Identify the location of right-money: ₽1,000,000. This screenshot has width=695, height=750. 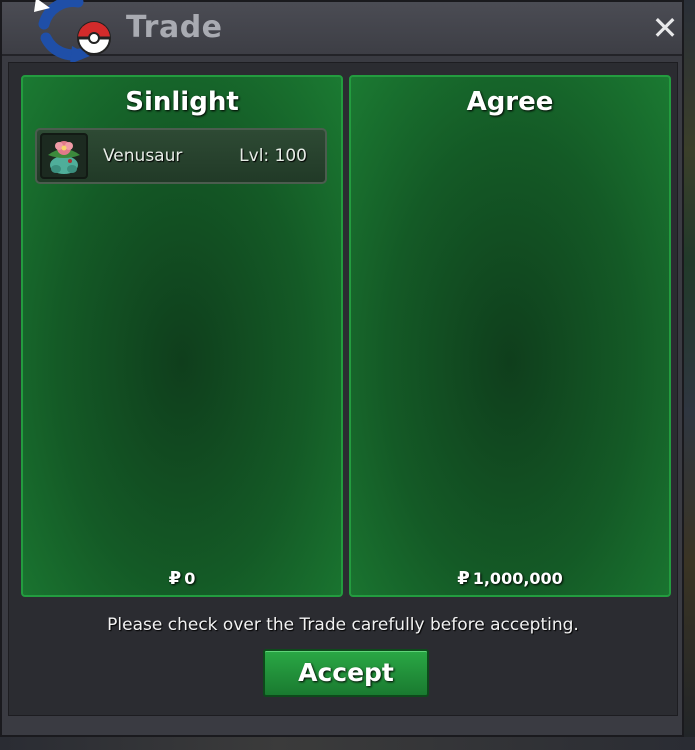
(510, 578).